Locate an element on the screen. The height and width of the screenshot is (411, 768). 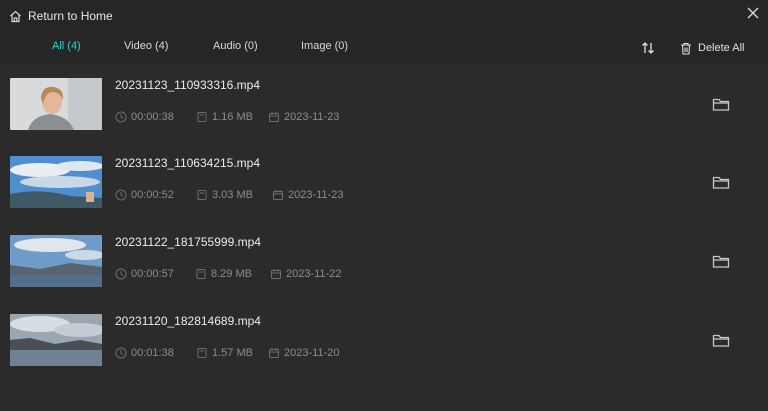
size-value: 8.29 MB is located at coordinates (231, 274).